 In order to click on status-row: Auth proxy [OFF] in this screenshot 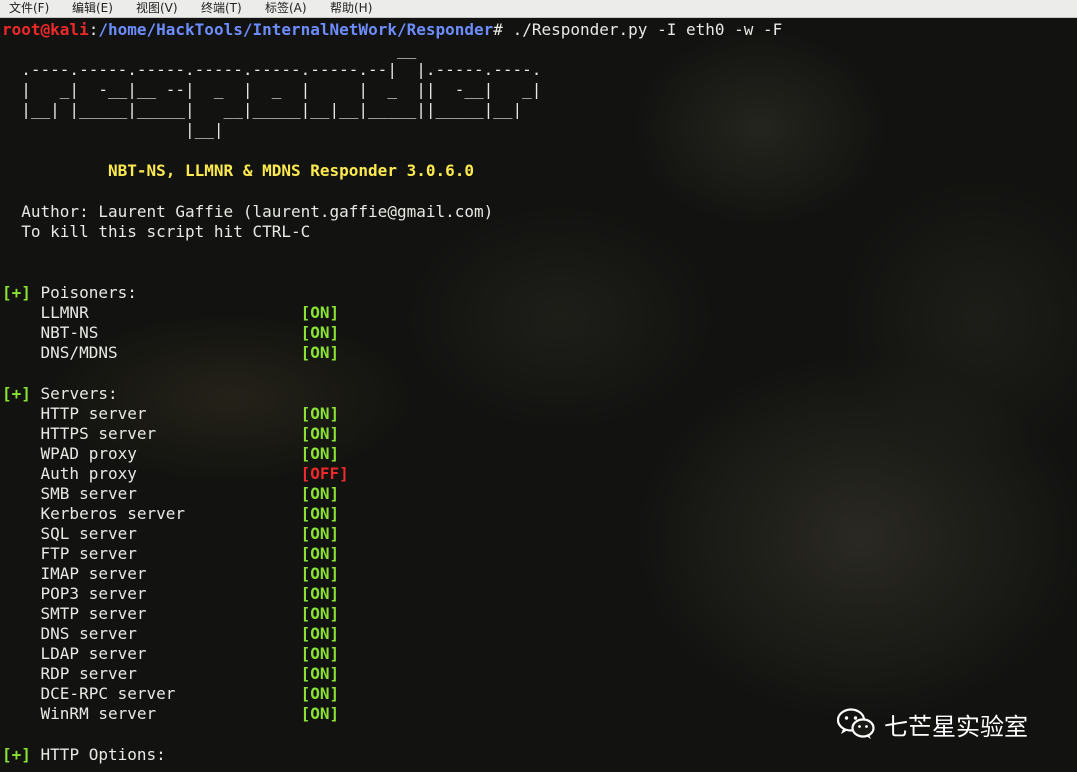, I will do `click(175, 474)`.